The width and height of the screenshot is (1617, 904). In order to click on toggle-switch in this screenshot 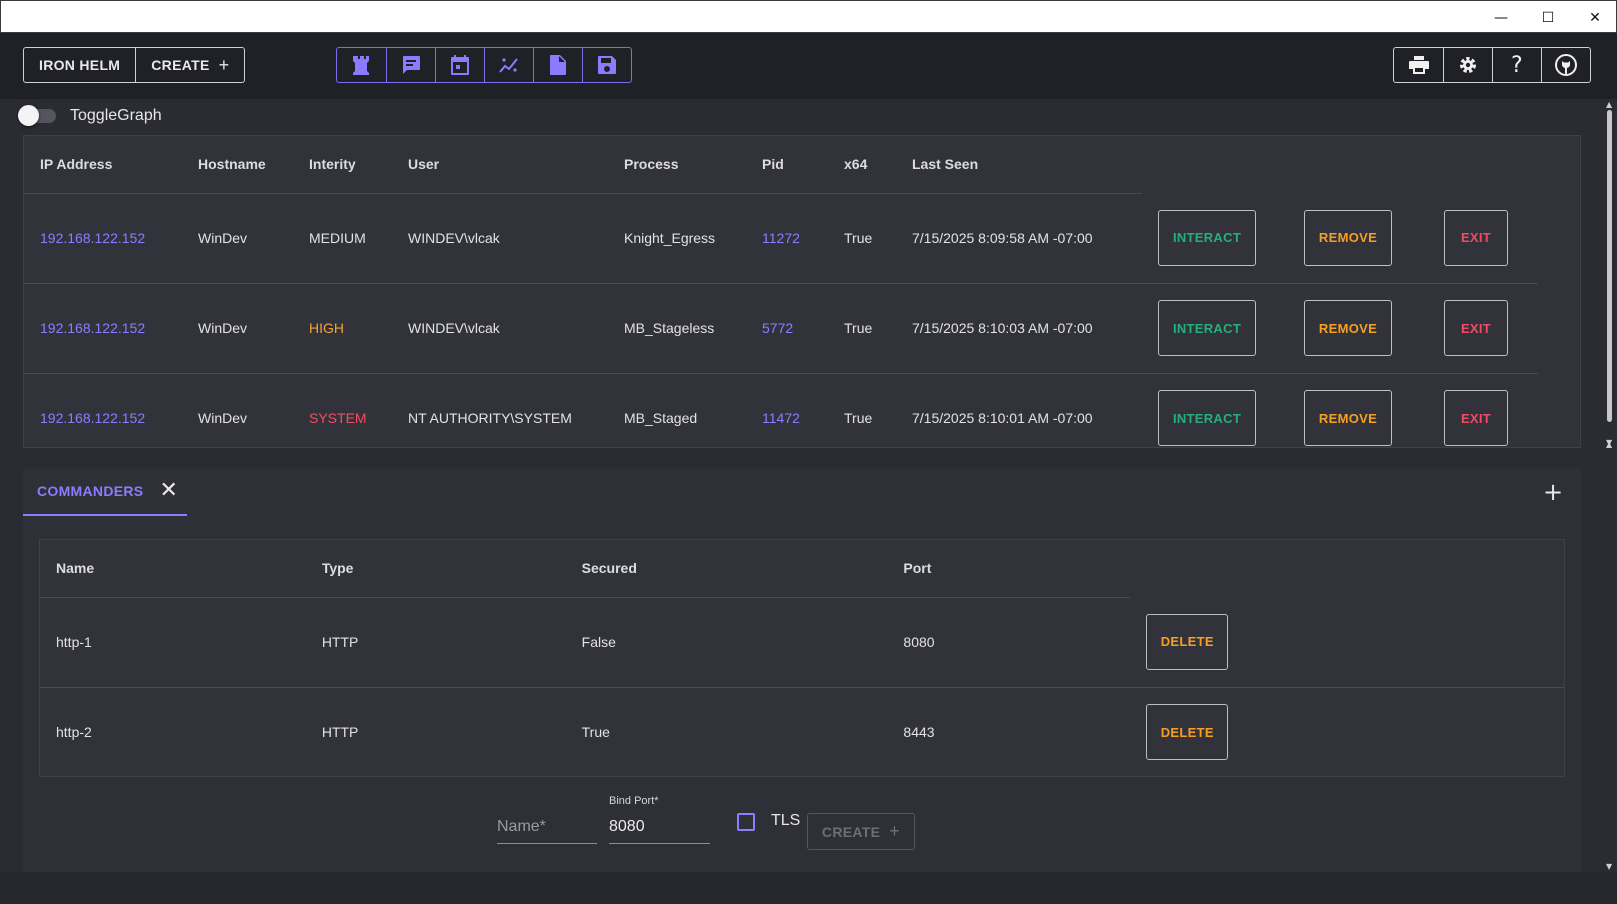, I will do `click(37, 115)`.